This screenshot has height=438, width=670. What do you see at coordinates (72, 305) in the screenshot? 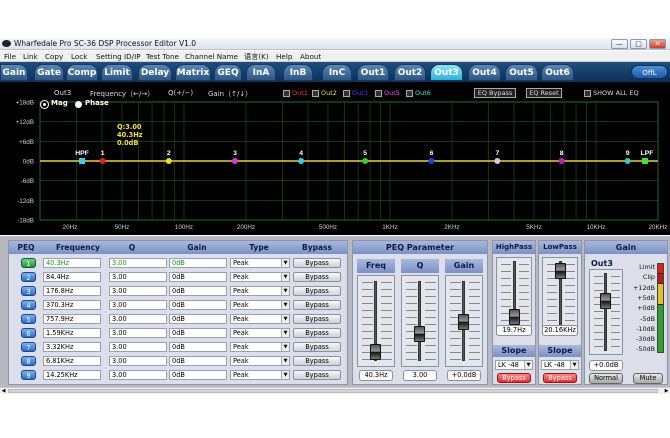
I see `peq-frequency-cell: 370.3Hz` at bounding box center [72, 305].